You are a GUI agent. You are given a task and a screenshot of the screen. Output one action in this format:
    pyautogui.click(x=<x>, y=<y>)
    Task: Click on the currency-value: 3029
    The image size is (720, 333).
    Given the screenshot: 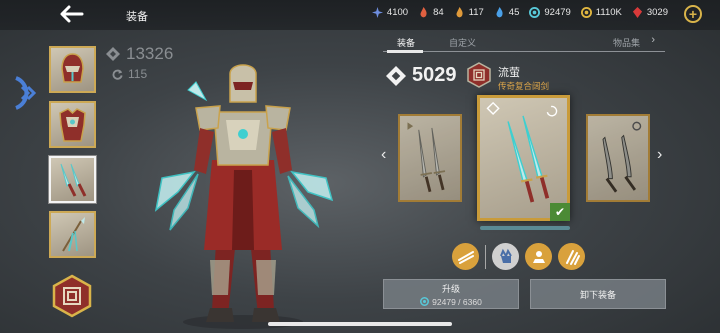 What is the action you would take?
    pyautogui.click(x=657, y=12)
    